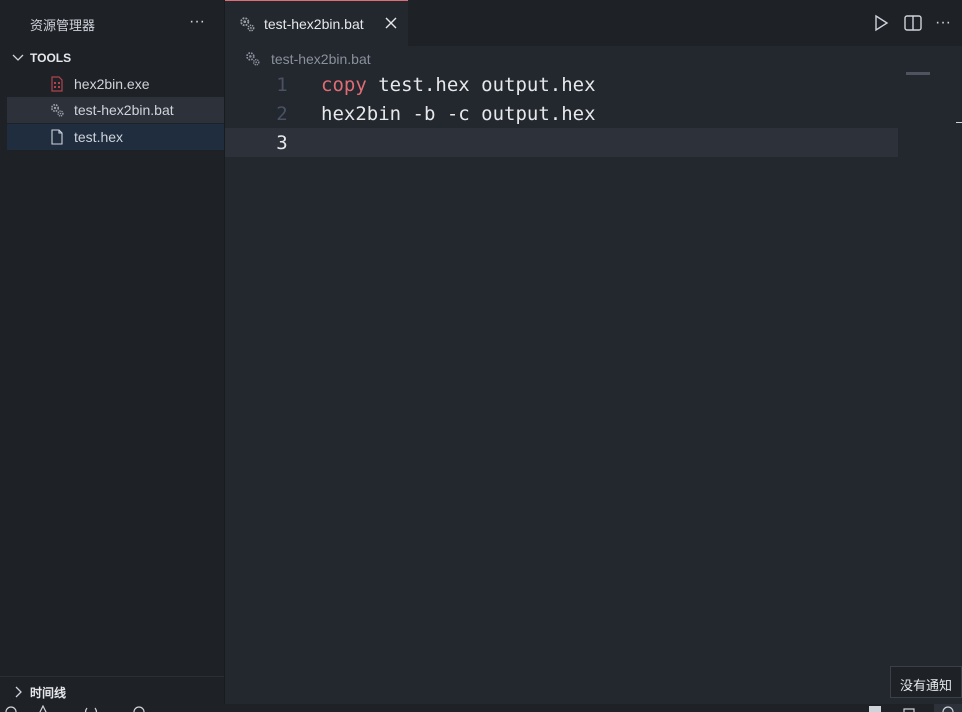  What do you see at coordinates (99, 137) in the screenshot?
I see `tree-item-label: test.hex` at bounding box center [99, 137].